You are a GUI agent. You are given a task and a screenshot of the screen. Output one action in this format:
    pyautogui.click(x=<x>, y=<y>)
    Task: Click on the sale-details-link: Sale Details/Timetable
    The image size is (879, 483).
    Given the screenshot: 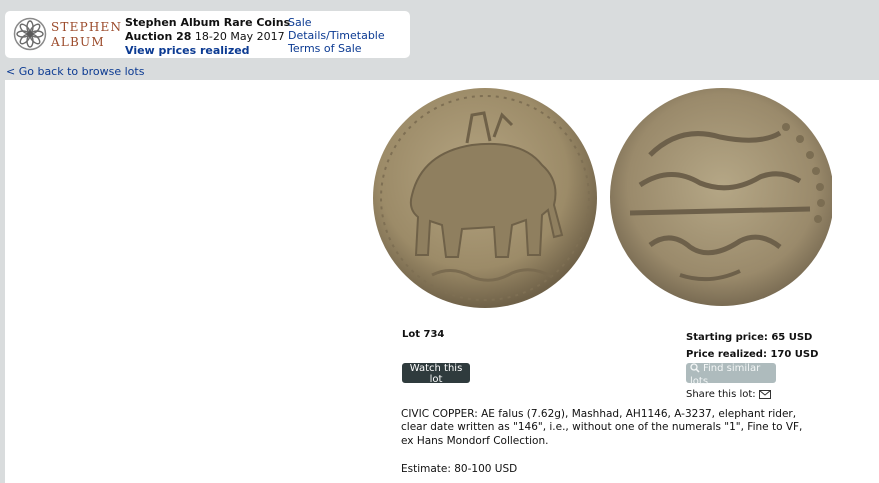 What is the action you would take?
    pyautogui.click(x=349, y=29)
    